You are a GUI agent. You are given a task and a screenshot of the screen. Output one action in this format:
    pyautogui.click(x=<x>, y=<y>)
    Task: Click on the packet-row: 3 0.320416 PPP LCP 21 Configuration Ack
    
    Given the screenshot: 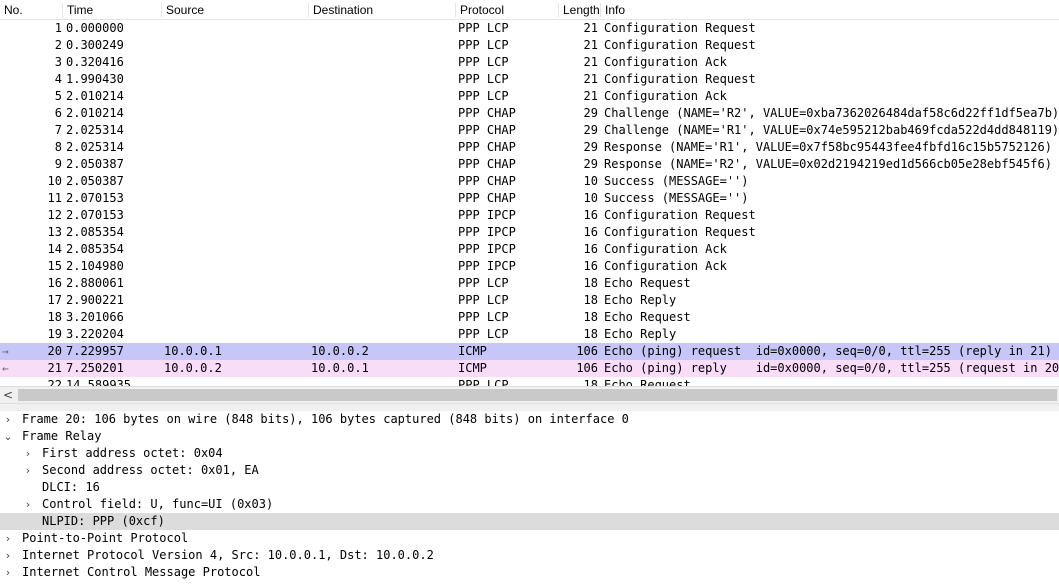 What is the action you would take?
    pyautogui.click(x=529, y=62)
    